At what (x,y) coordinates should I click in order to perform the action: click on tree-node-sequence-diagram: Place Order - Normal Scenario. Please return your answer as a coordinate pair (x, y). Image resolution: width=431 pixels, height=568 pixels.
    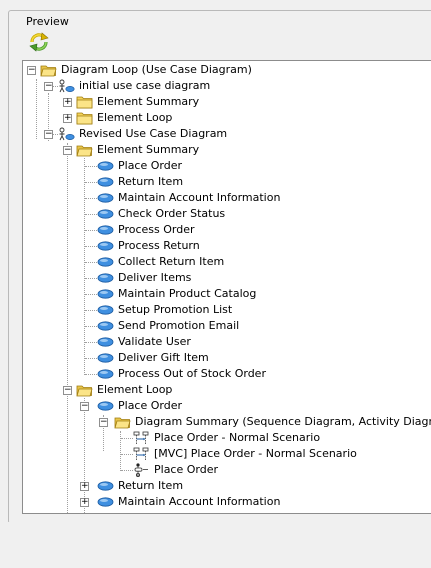
    Looking at the image, I should click on (226, 438).